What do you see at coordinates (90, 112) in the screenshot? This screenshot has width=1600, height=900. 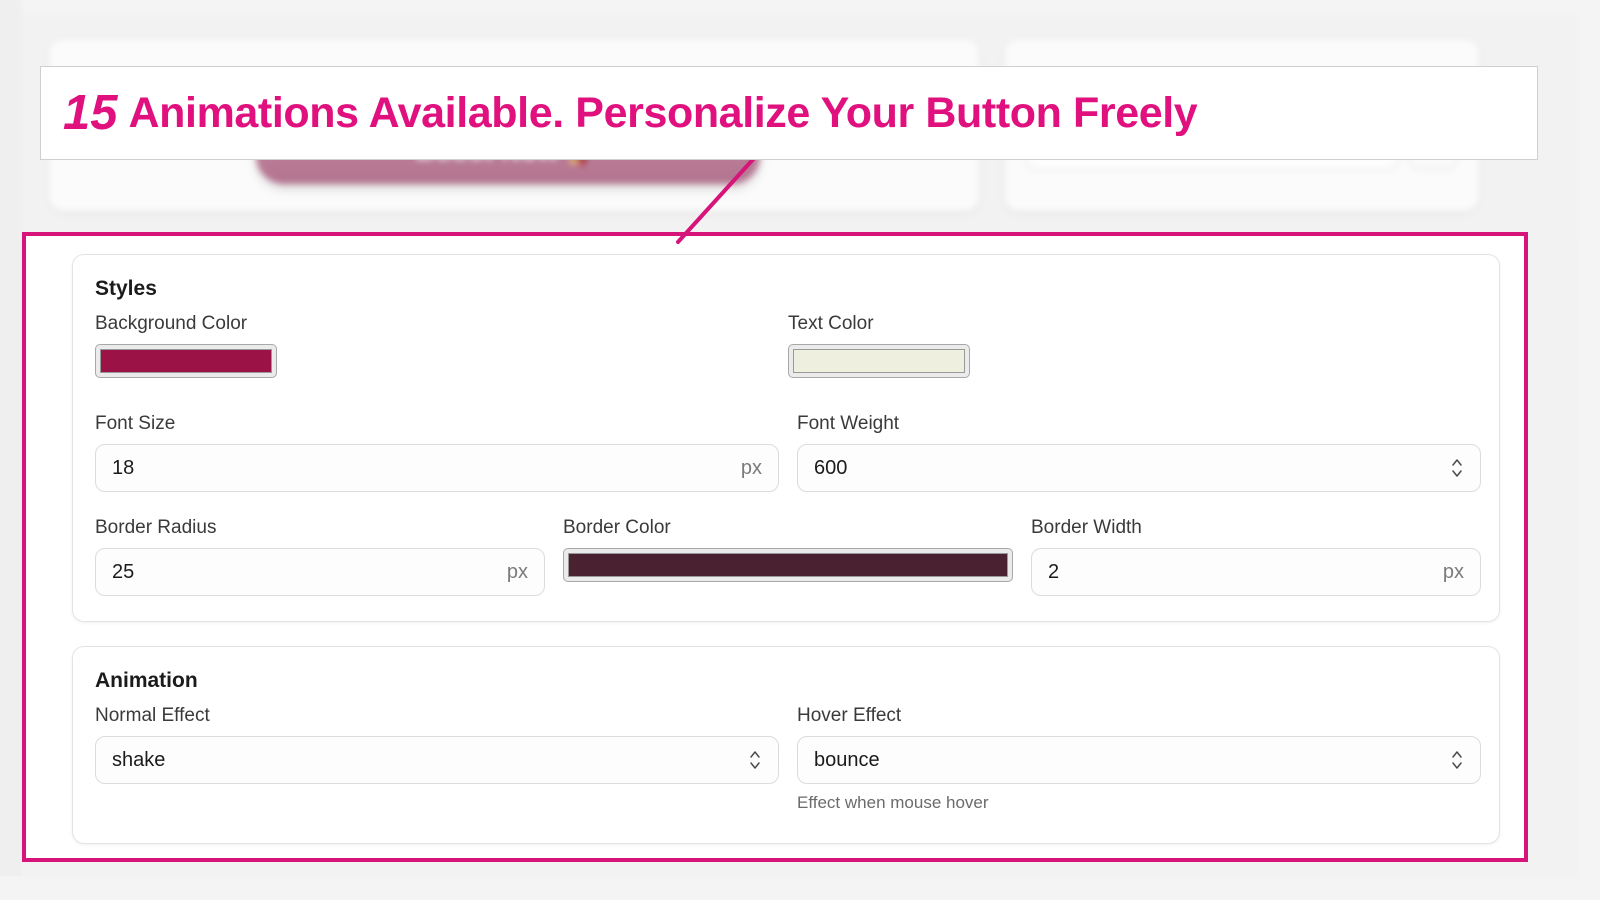 I see `banner-count: 15` at bounding box center [90, 112].